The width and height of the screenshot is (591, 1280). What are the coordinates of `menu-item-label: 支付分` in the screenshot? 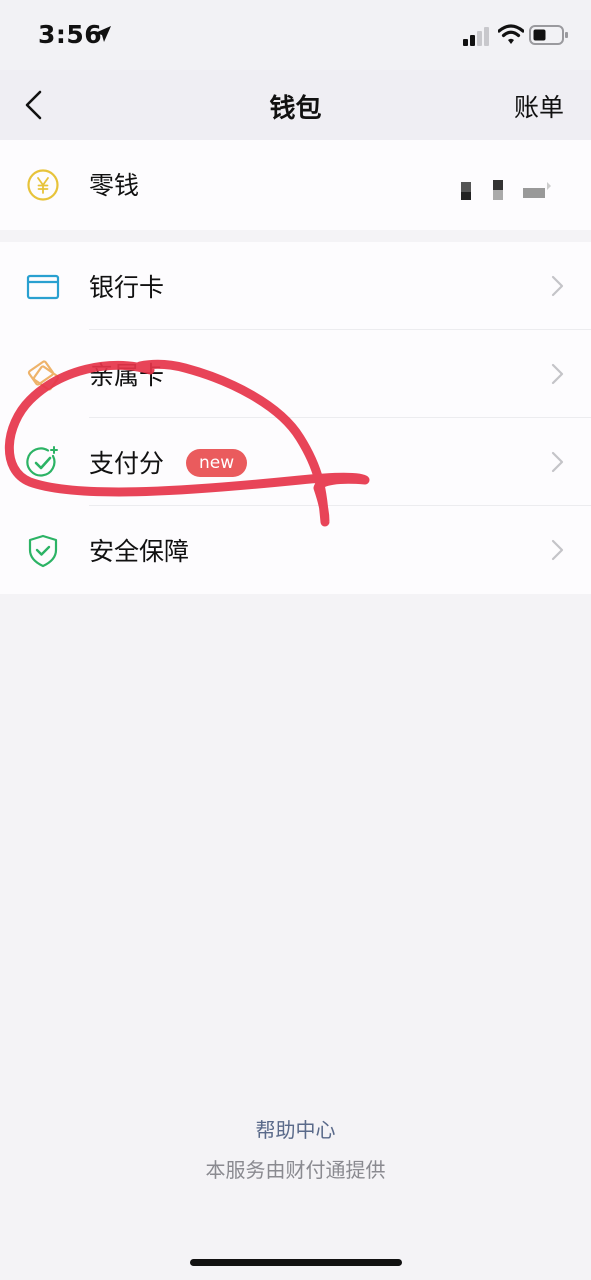 It's located at (127, 463).